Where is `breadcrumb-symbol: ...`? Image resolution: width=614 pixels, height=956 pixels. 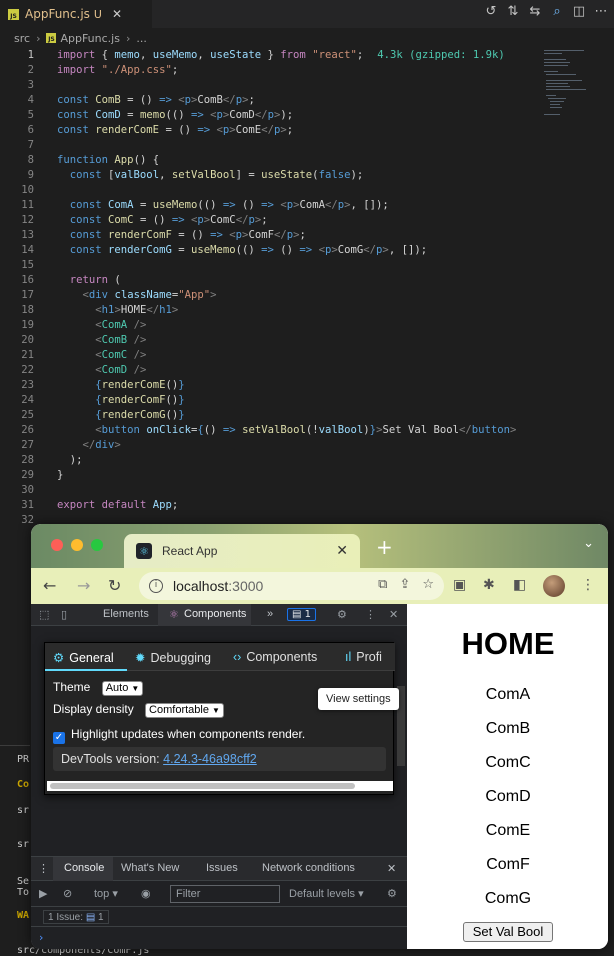 breadcrumb-symbol: ... is located at coordinates (141, 38).